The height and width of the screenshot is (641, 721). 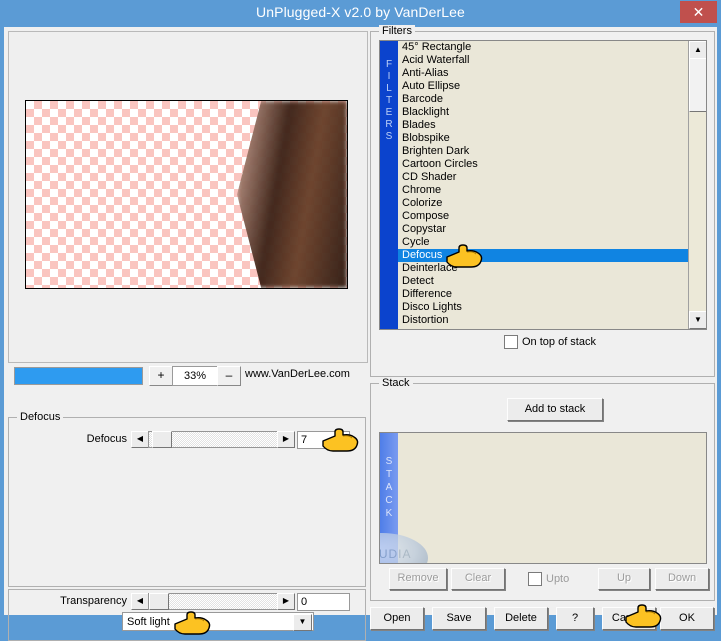 What do you see at coordinates (555, 409) in the screenshot?
I see `add-to-stack-button: Add to stack` at bounding box center [555, 409].